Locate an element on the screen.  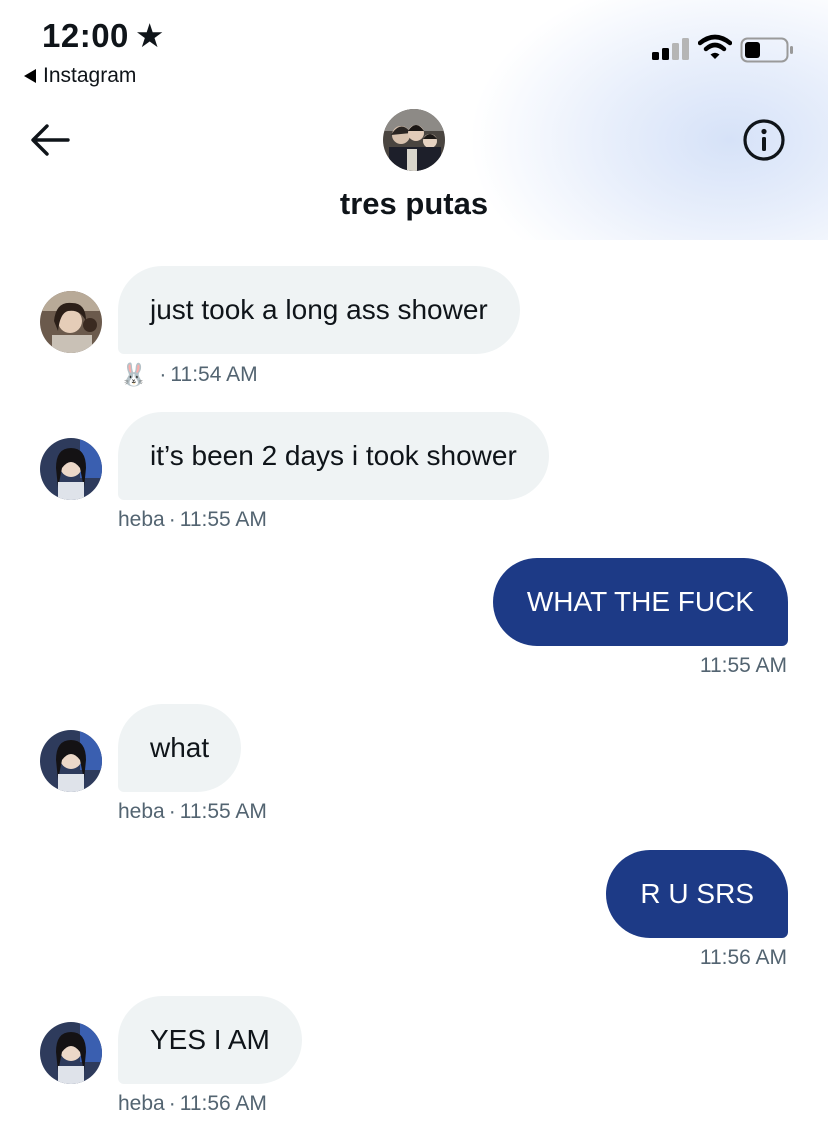
bunny-emoji-sender: 🐰 is located at coordinates (134, 374).